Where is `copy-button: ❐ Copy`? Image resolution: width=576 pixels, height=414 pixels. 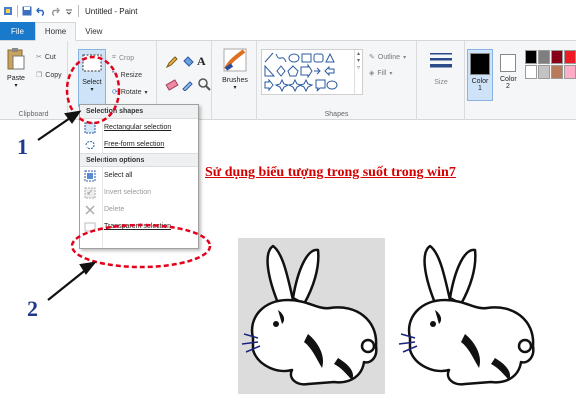
copy-button: ❐ Copy is located at coordinates (49, 75).